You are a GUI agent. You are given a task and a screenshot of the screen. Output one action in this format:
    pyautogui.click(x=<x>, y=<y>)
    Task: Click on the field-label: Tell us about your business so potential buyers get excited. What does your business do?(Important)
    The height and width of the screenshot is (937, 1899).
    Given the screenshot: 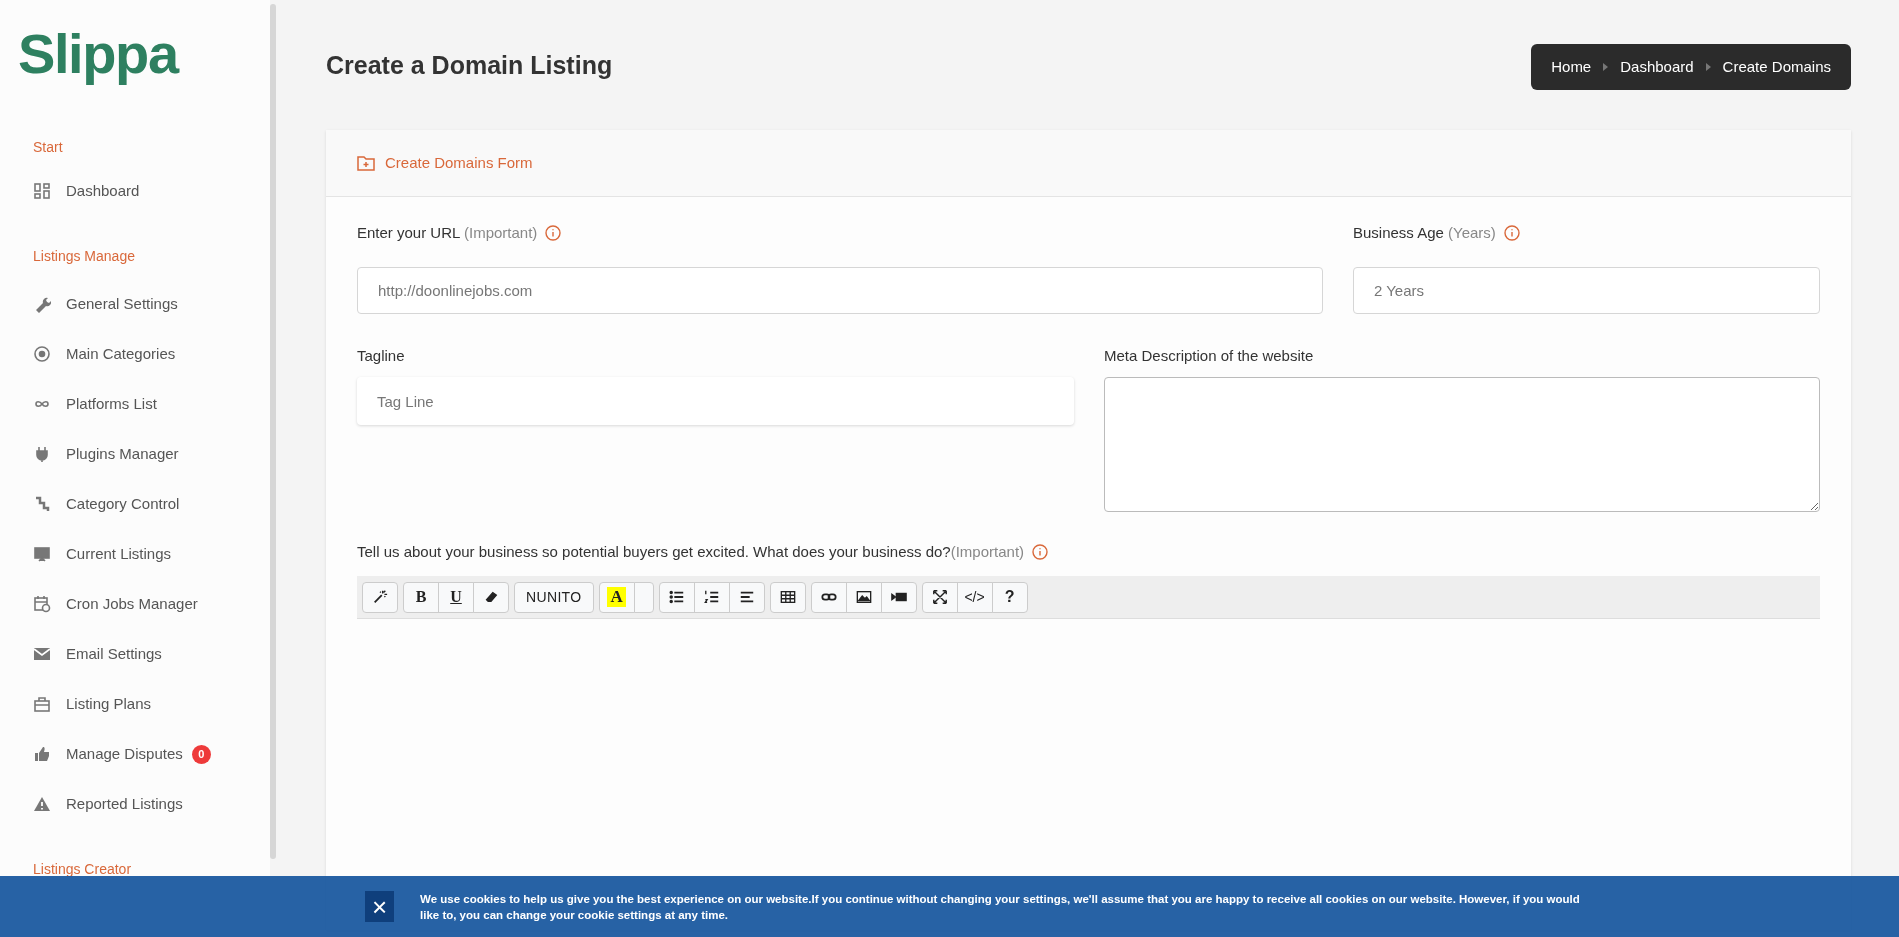 What is the action you would take?
    pyautogui.click(x=691, y=551)
    